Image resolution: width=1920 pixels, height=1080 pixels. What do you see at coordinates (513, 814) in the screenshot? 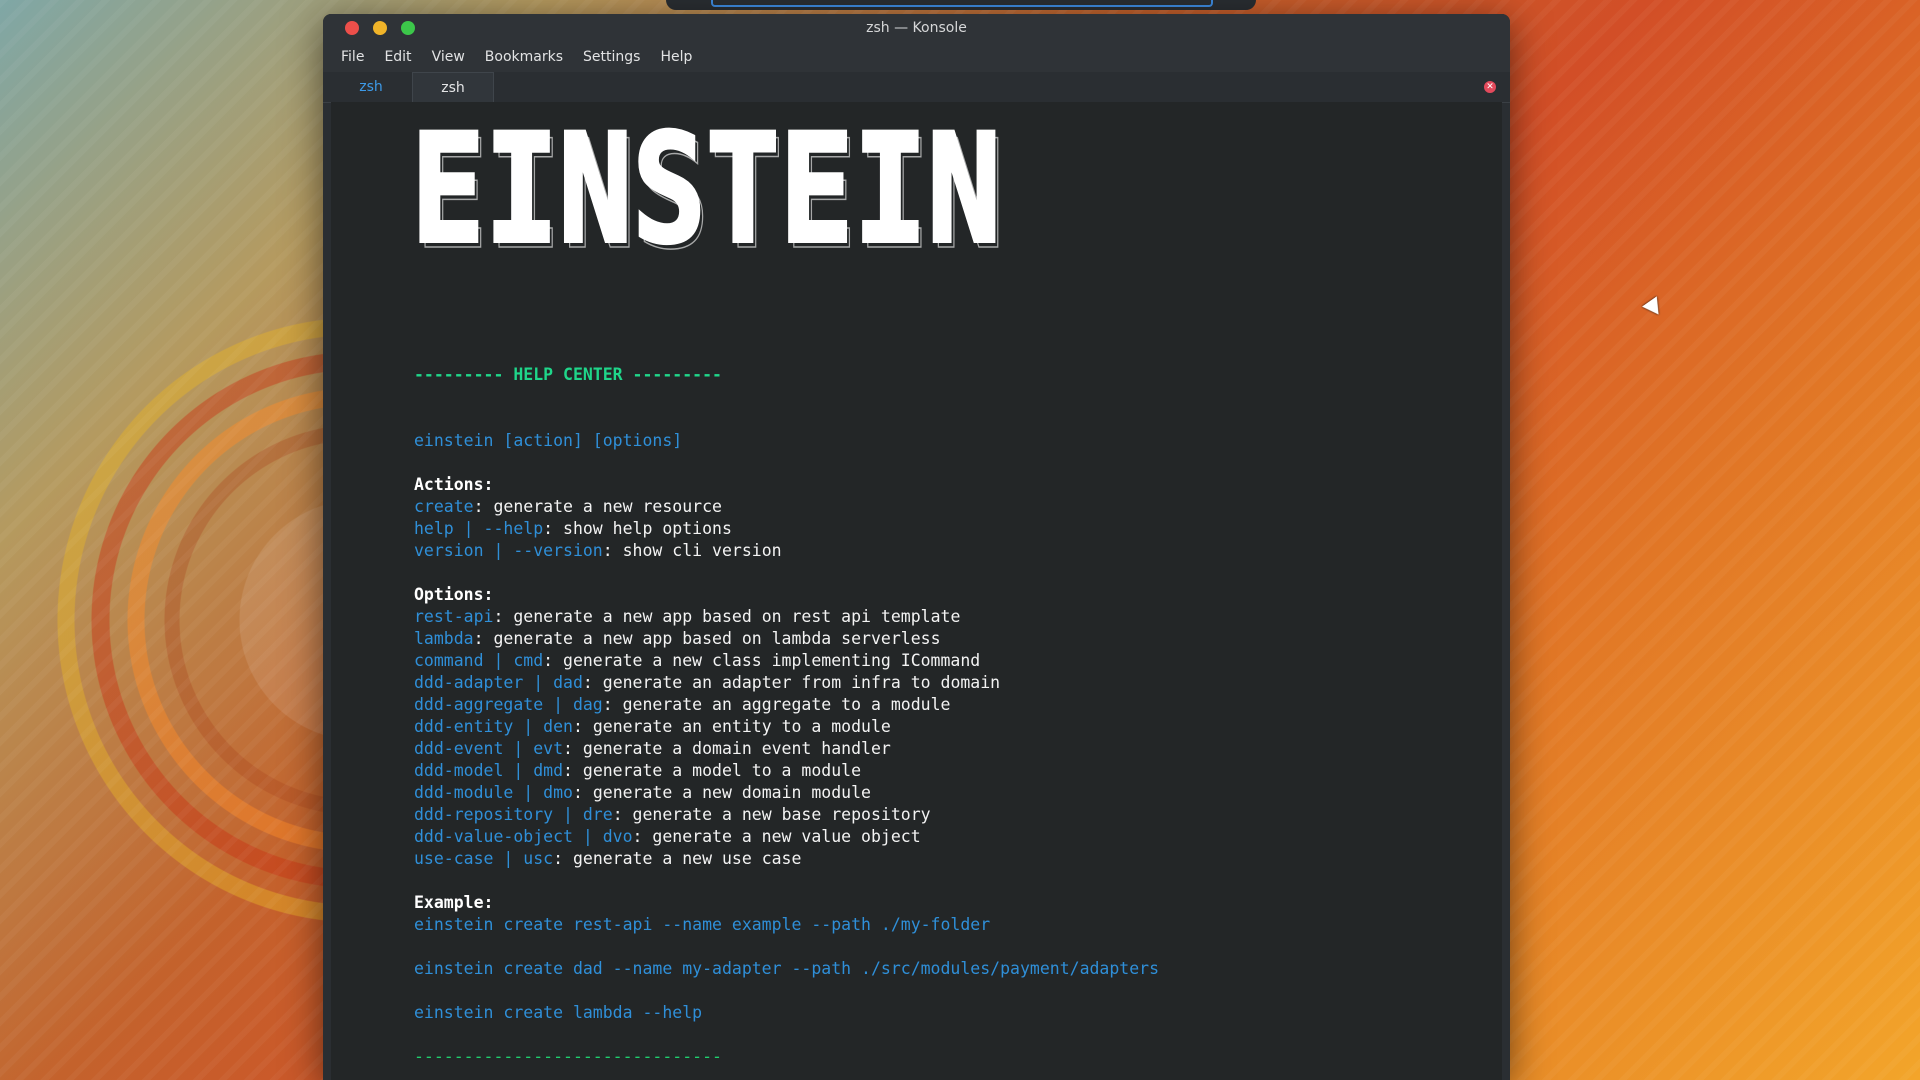
I see `option-command: ddd-repository | dre` at bounding box center [513, 814].